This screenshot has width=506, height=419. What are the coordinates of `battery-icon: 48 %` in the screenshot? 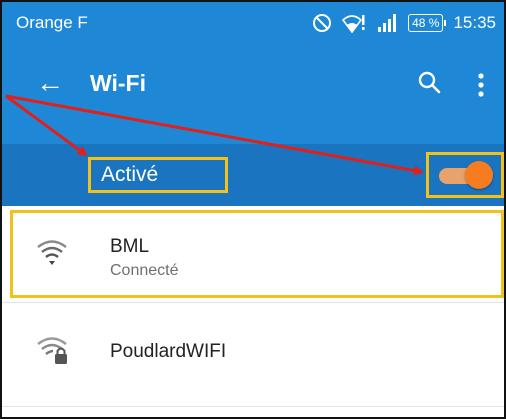 It's located at (427, 23).